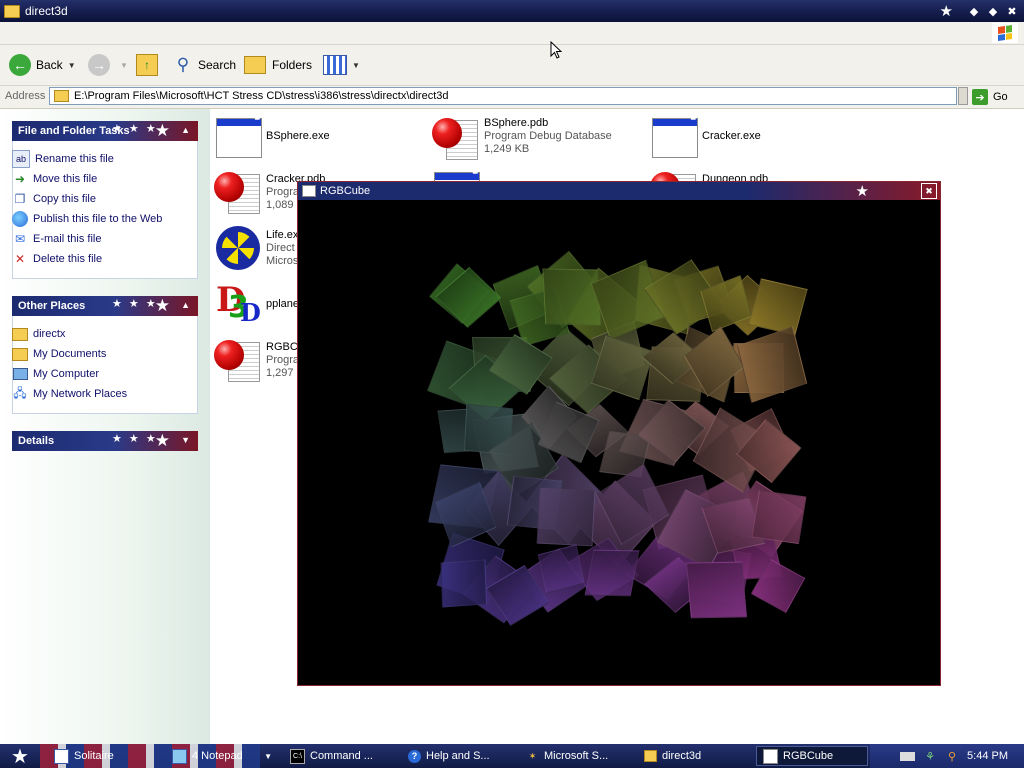 The image size is (1024, 769). I want to click on file-size: 1,249 KB, so click(507, 149).